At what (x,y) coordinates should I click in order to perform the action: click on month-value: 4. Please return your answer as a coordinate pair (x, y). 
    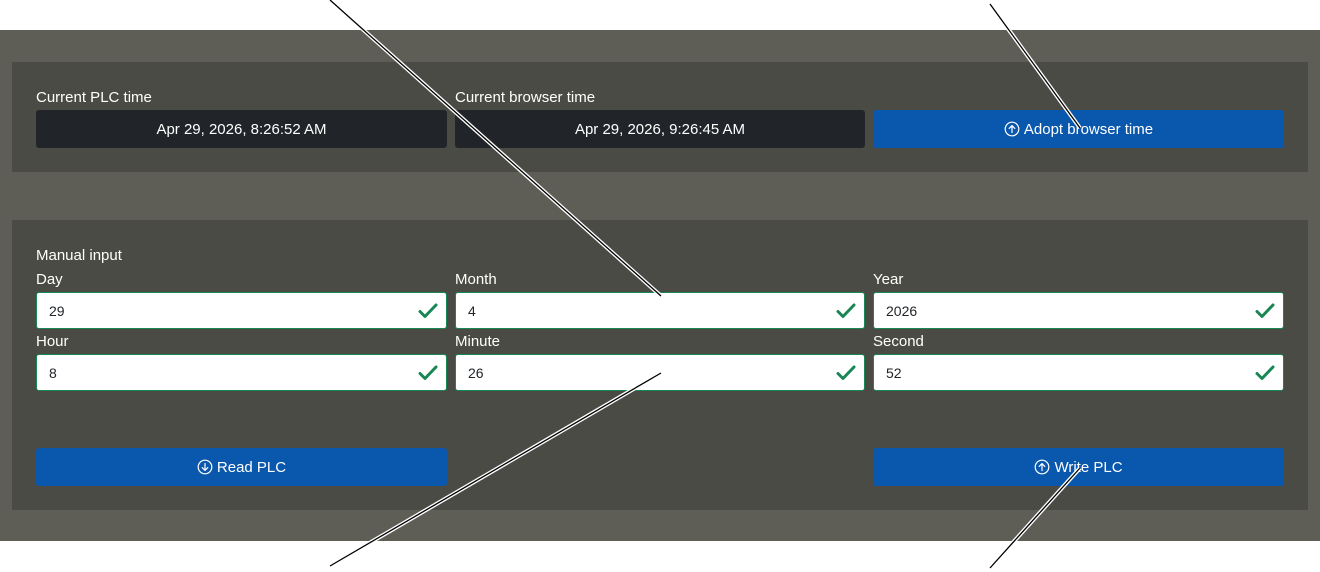
    Looking at the image, I should click on (472, 311).